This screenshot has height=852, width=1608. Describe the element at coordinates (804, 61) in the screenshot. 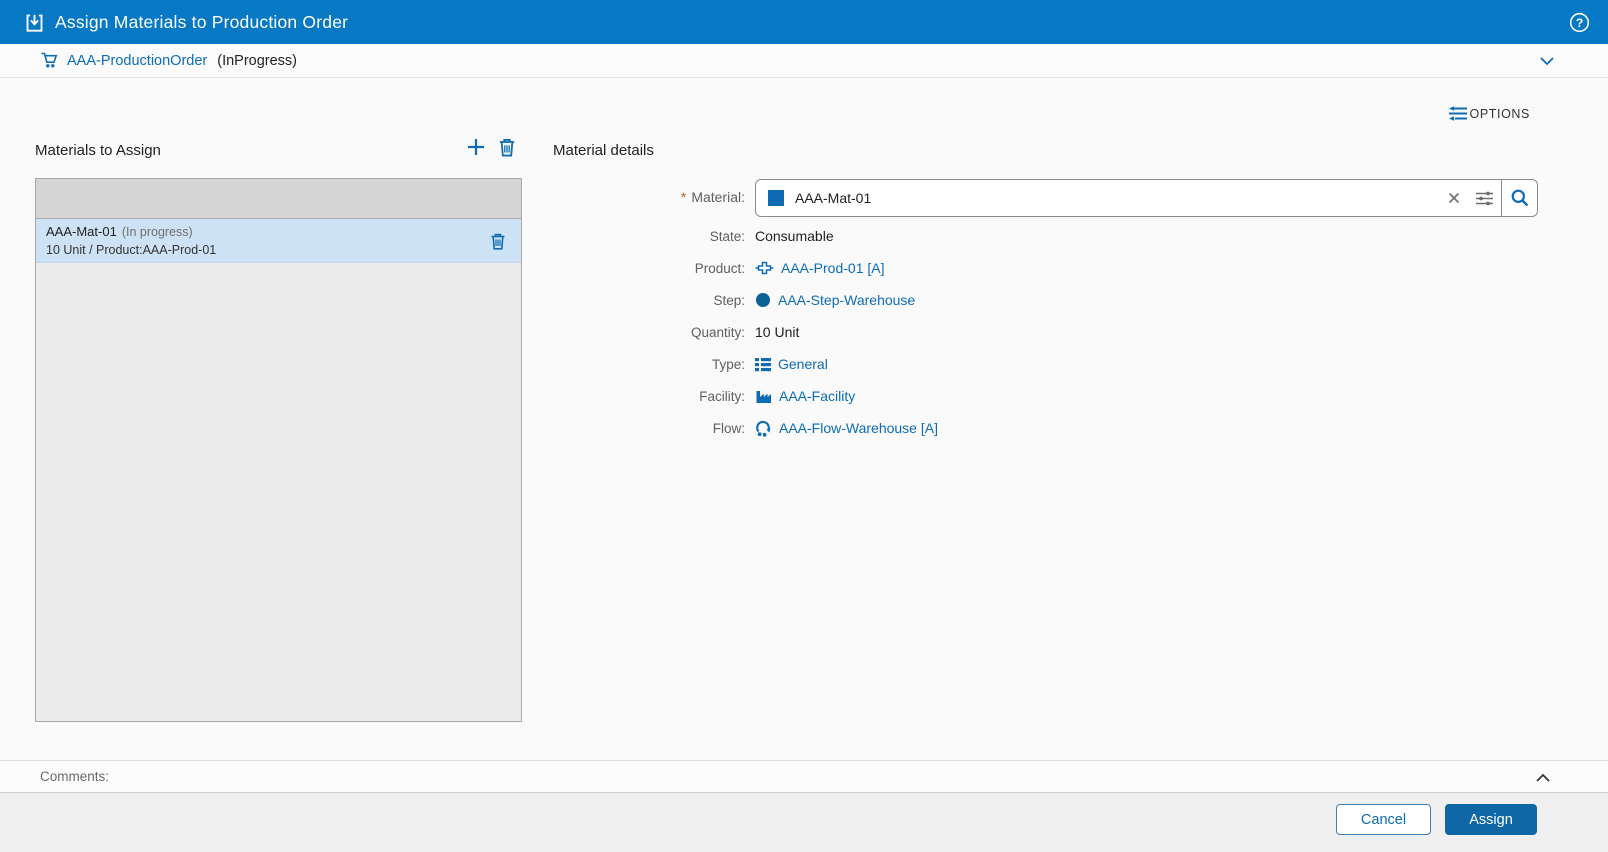

I see `breadcrumb: AAA-ProductionOrder (InProgress)` at that location.